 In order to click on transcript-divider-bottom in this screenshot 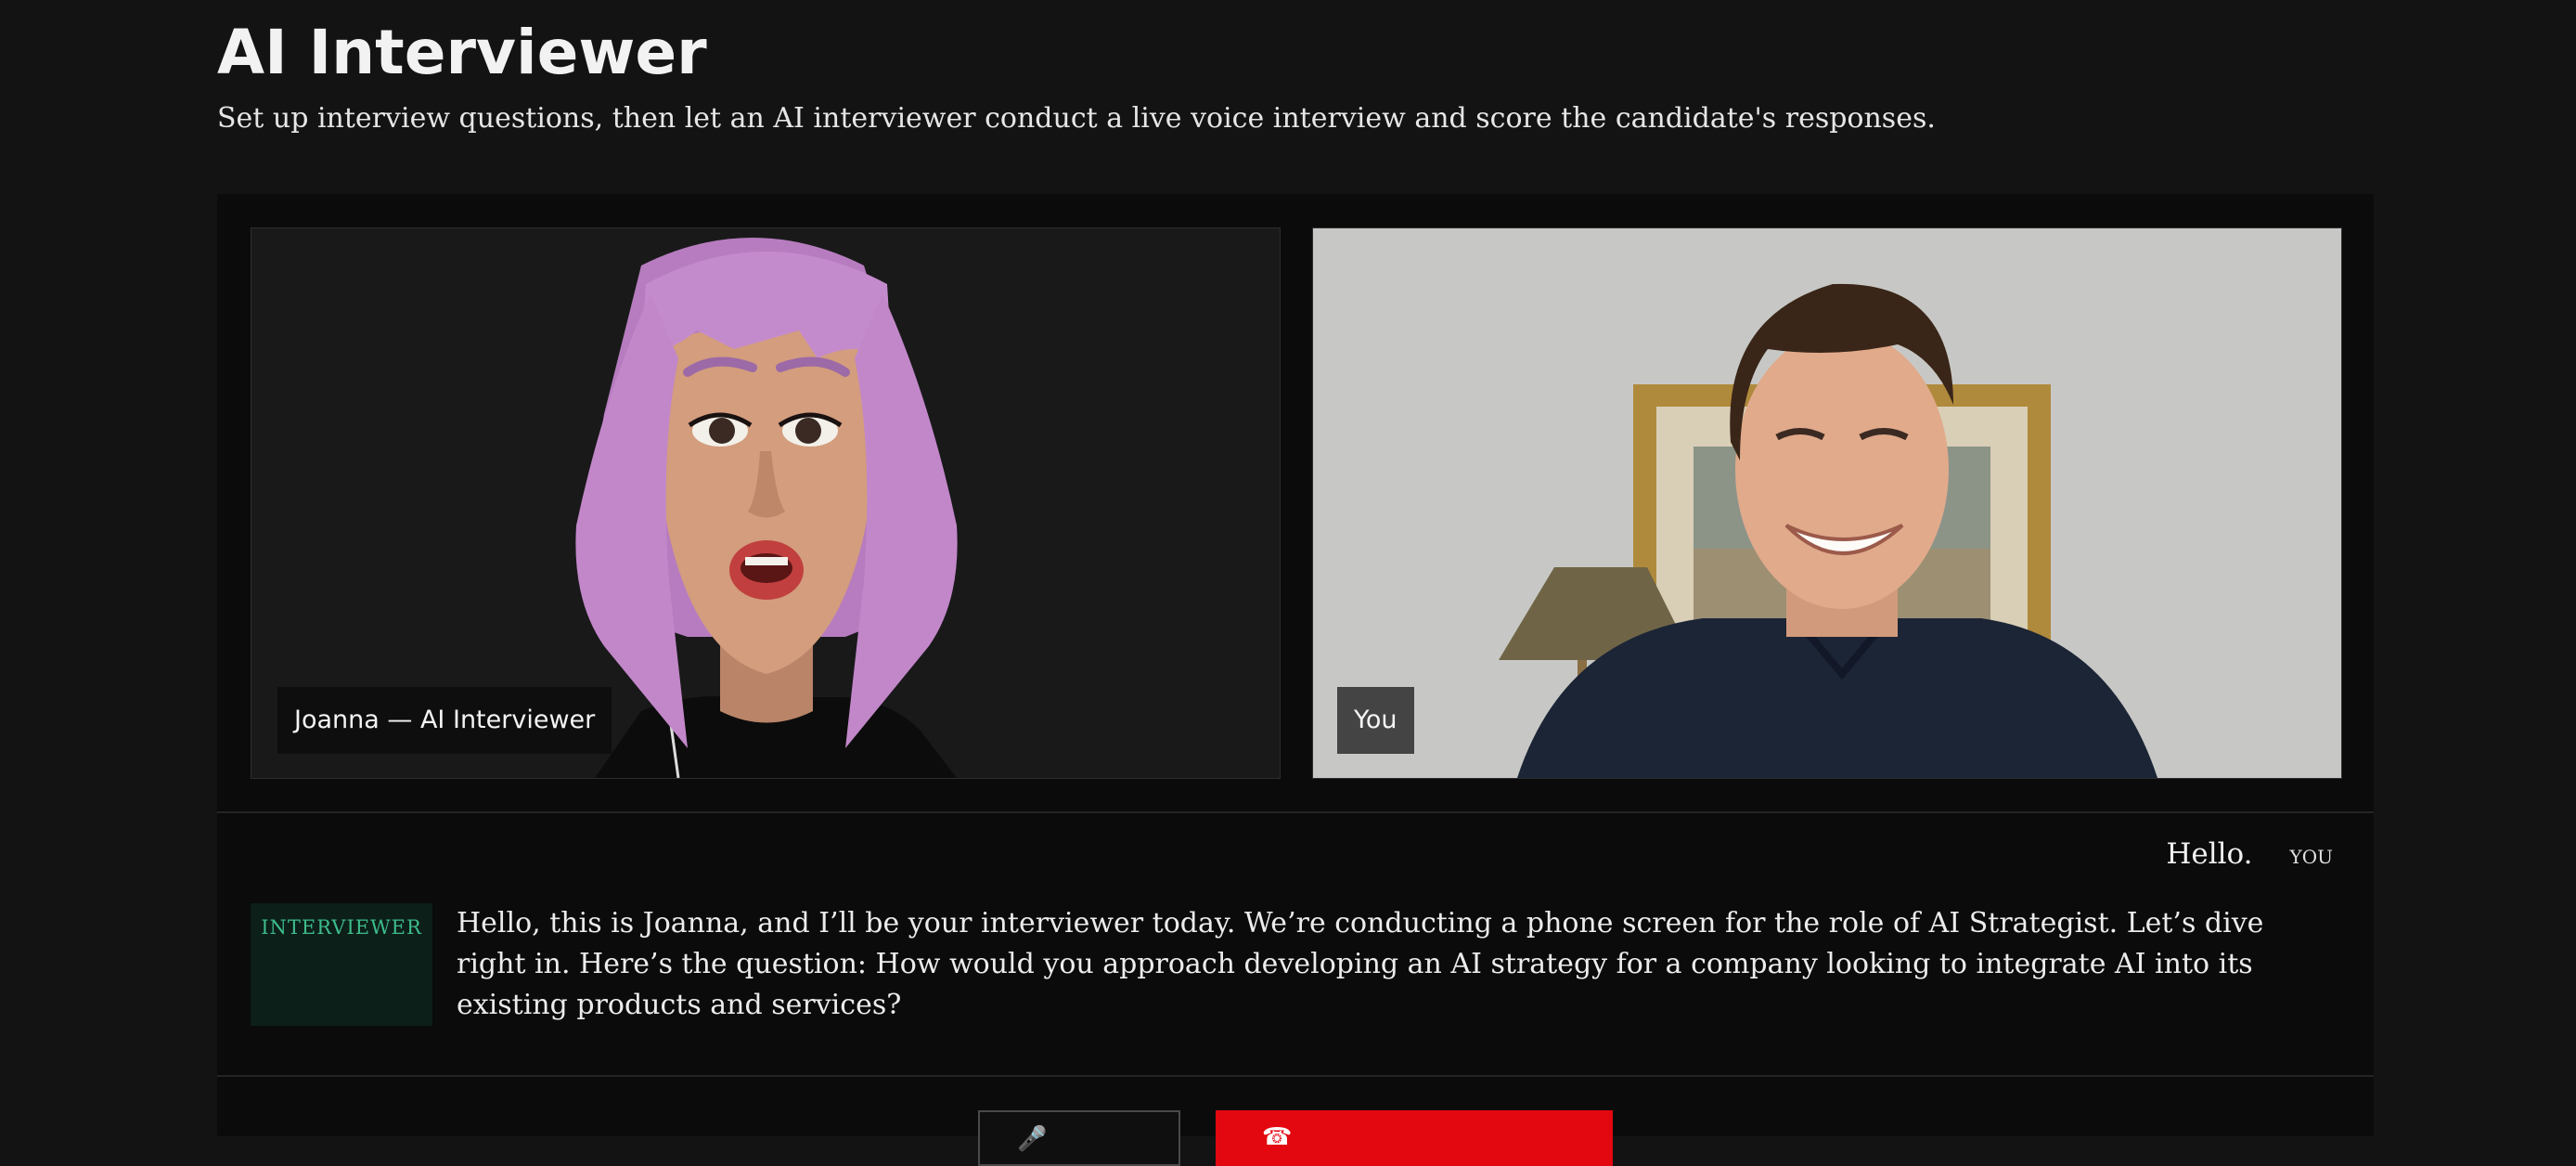, I will do `click(1296, 1076)`.